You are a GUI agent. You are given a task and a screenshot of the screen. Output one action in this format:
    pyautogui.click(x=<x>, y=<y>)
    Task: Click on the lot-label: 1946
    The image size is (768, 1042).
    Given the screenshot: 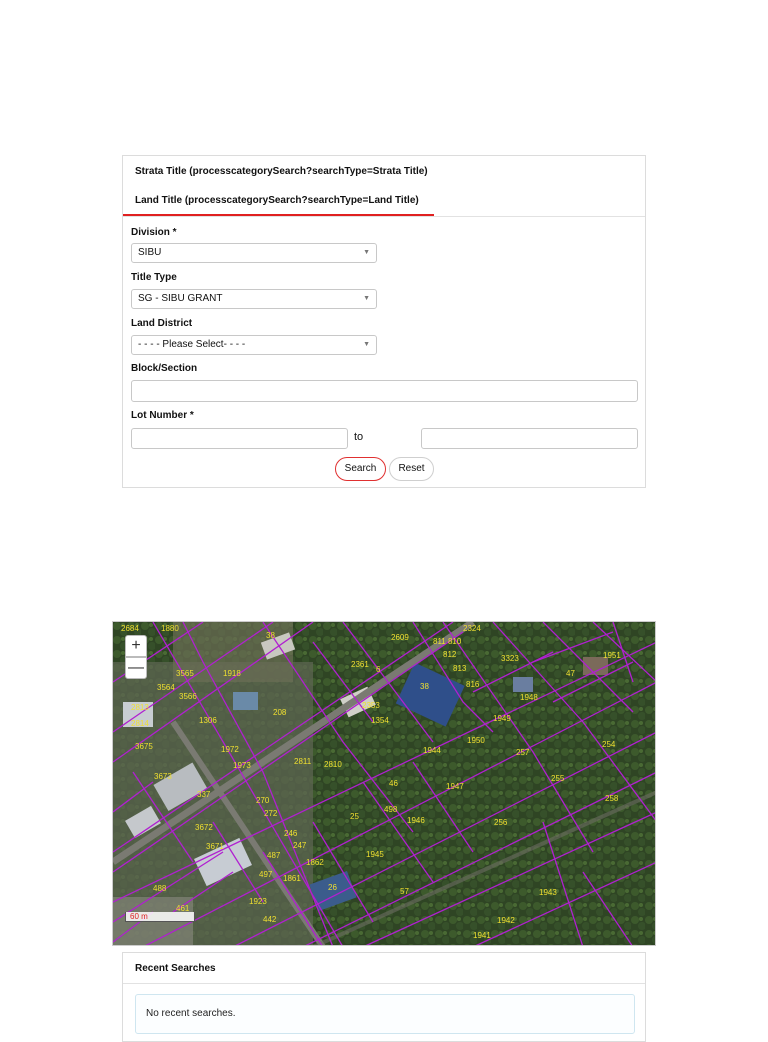 What is the action you would take?
    pyautogui.click(x=416, y=820)
    